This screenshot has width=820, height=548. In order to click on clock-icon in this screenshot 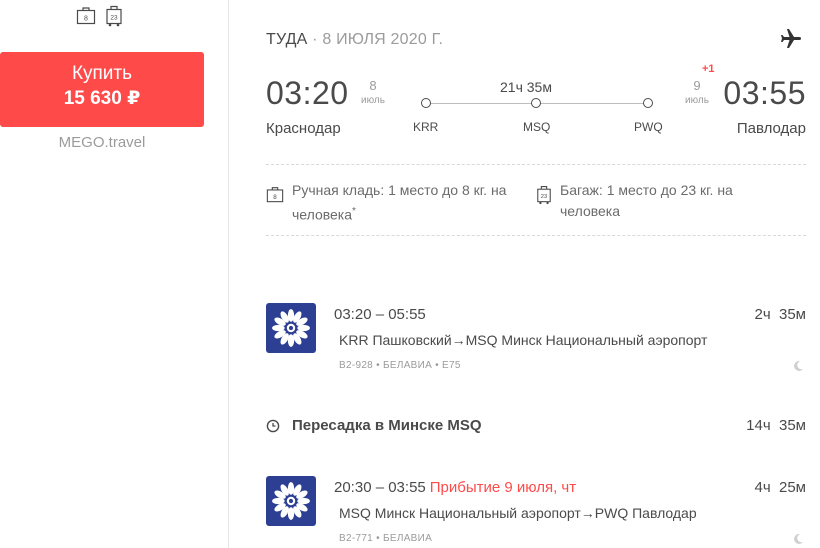, I will do `click(273, 426)`.